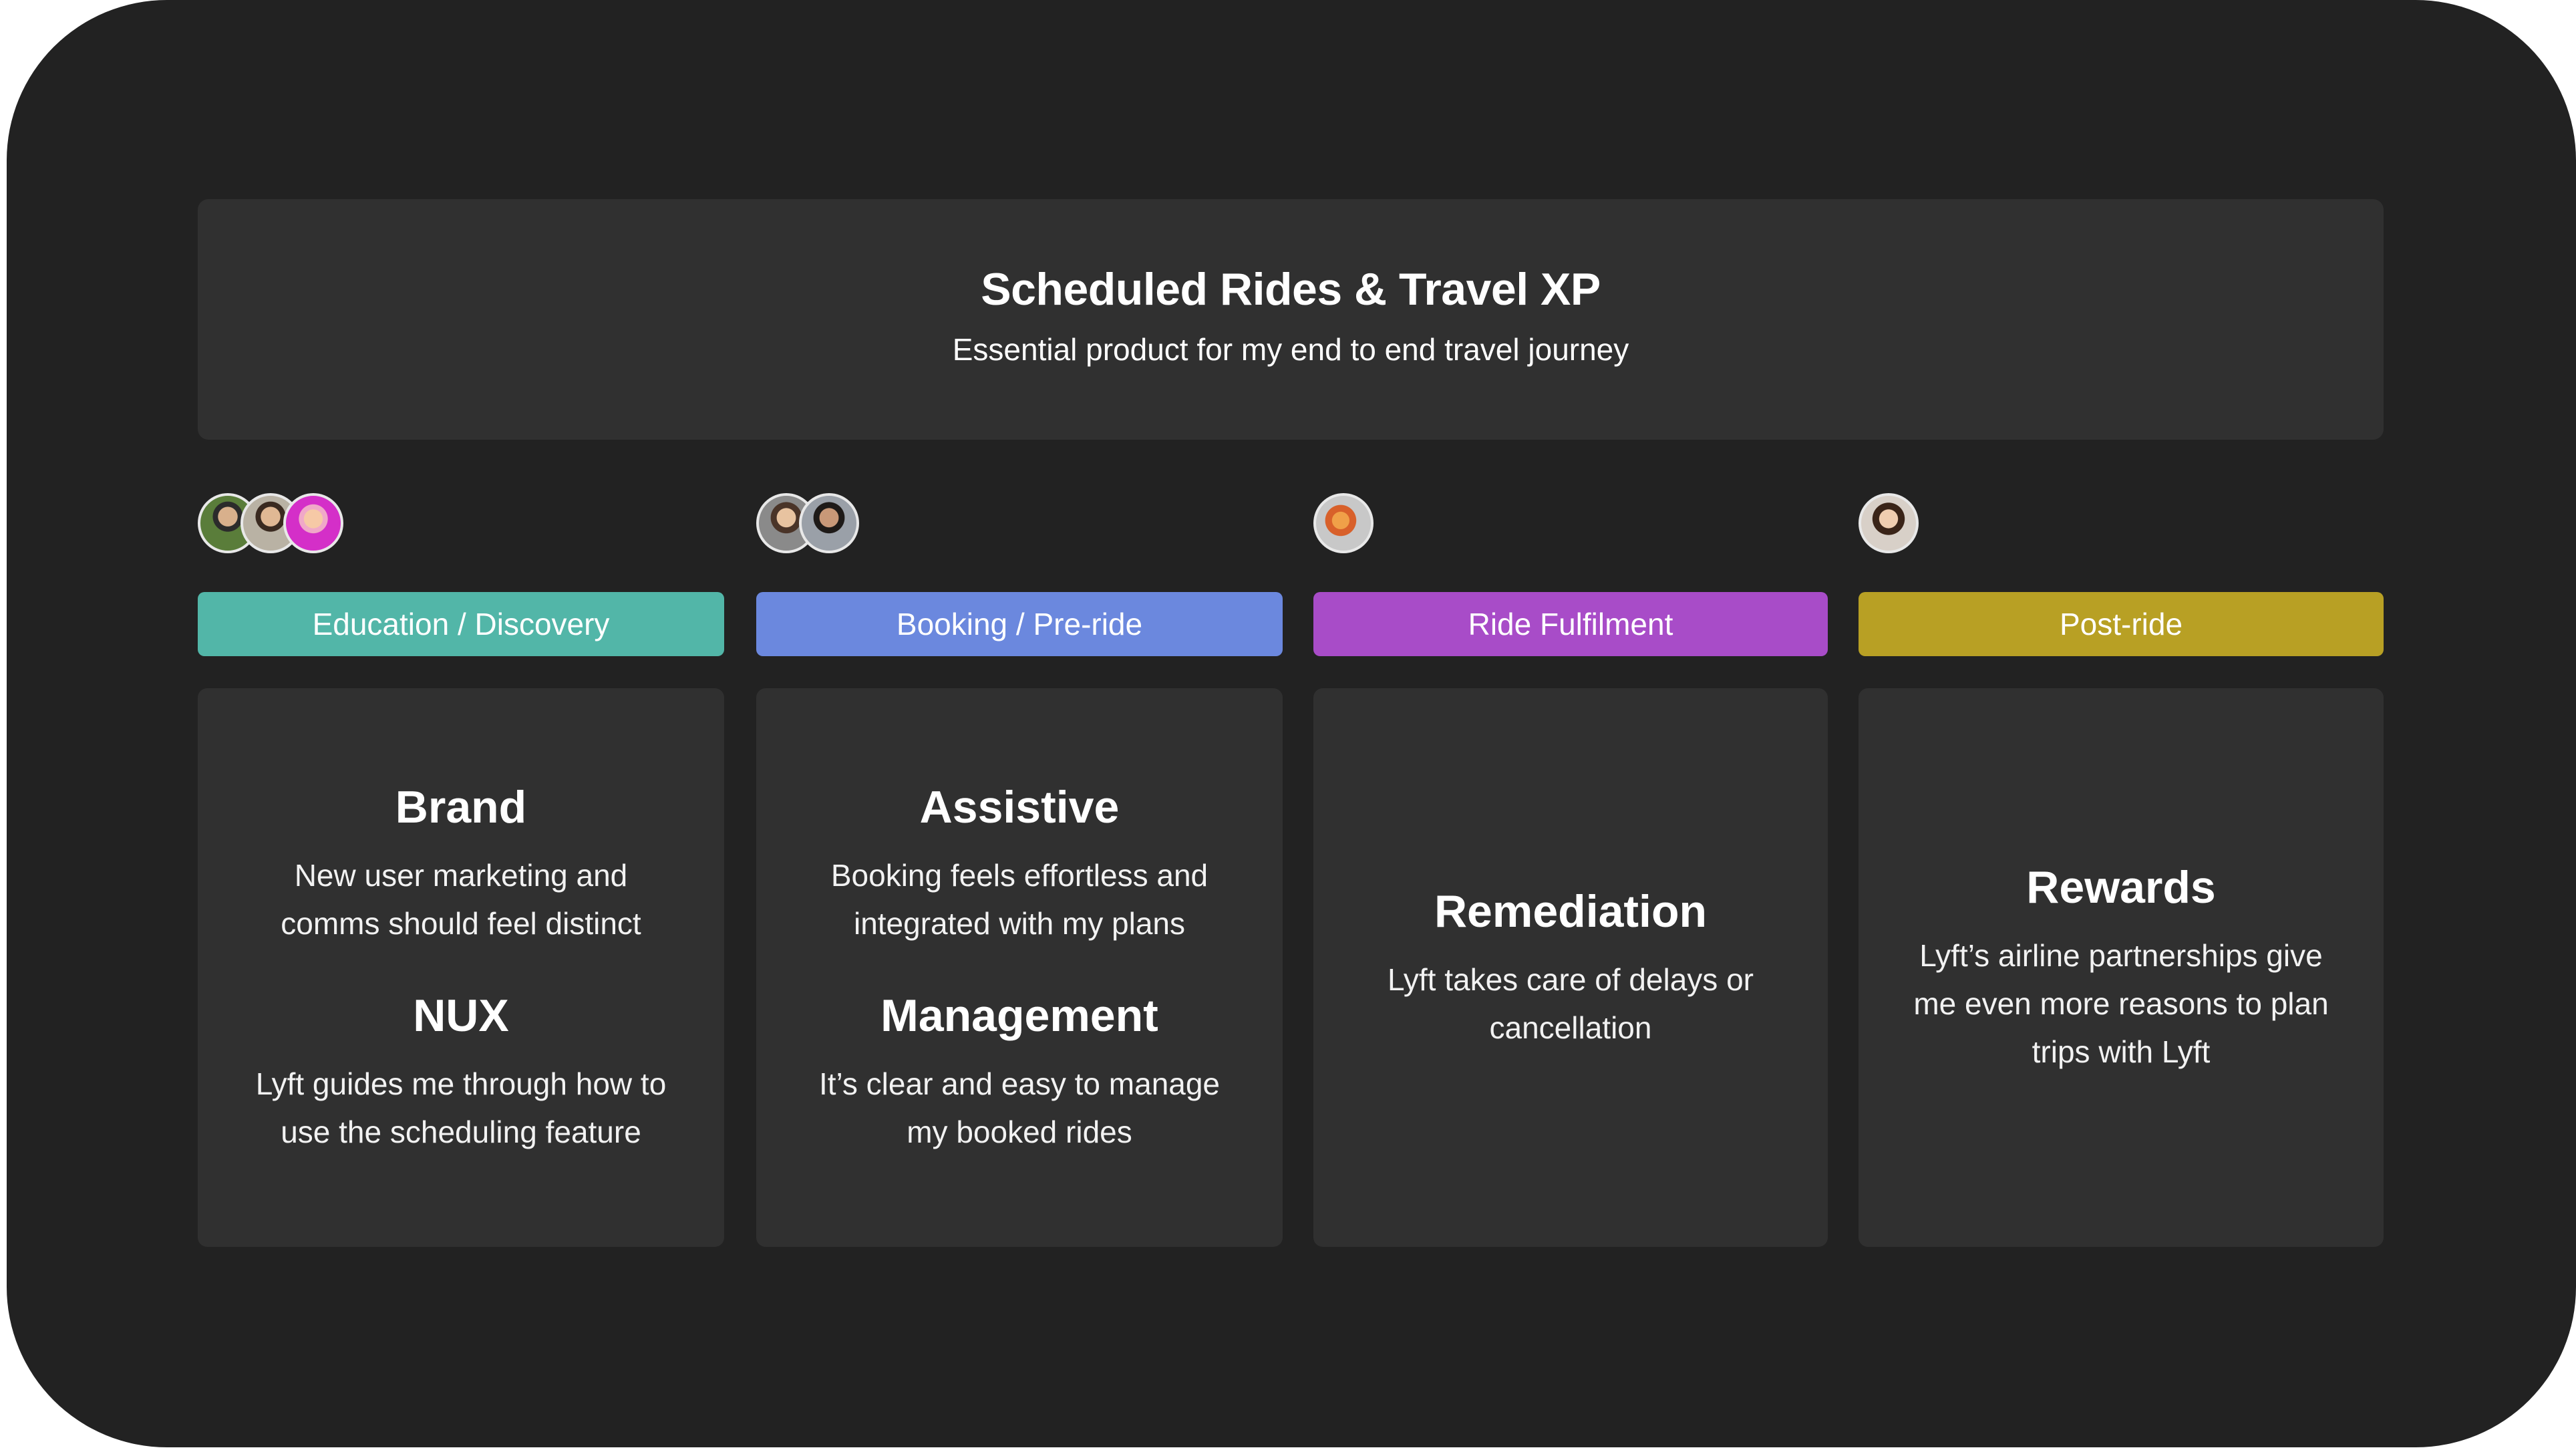 The width and height of the screenshot is (2576, 1454). I want to click on card-heading: Remediation, so click(1571, 912).